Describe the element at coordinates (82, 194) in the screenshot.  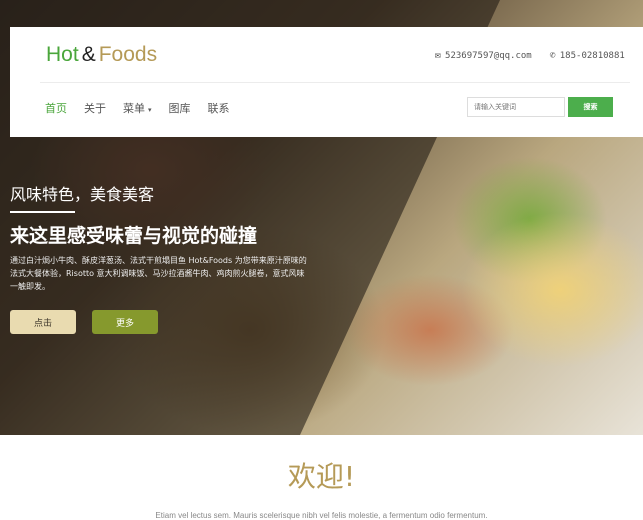
I see `hero-tagline: 风味特色，美食美客` at that location.